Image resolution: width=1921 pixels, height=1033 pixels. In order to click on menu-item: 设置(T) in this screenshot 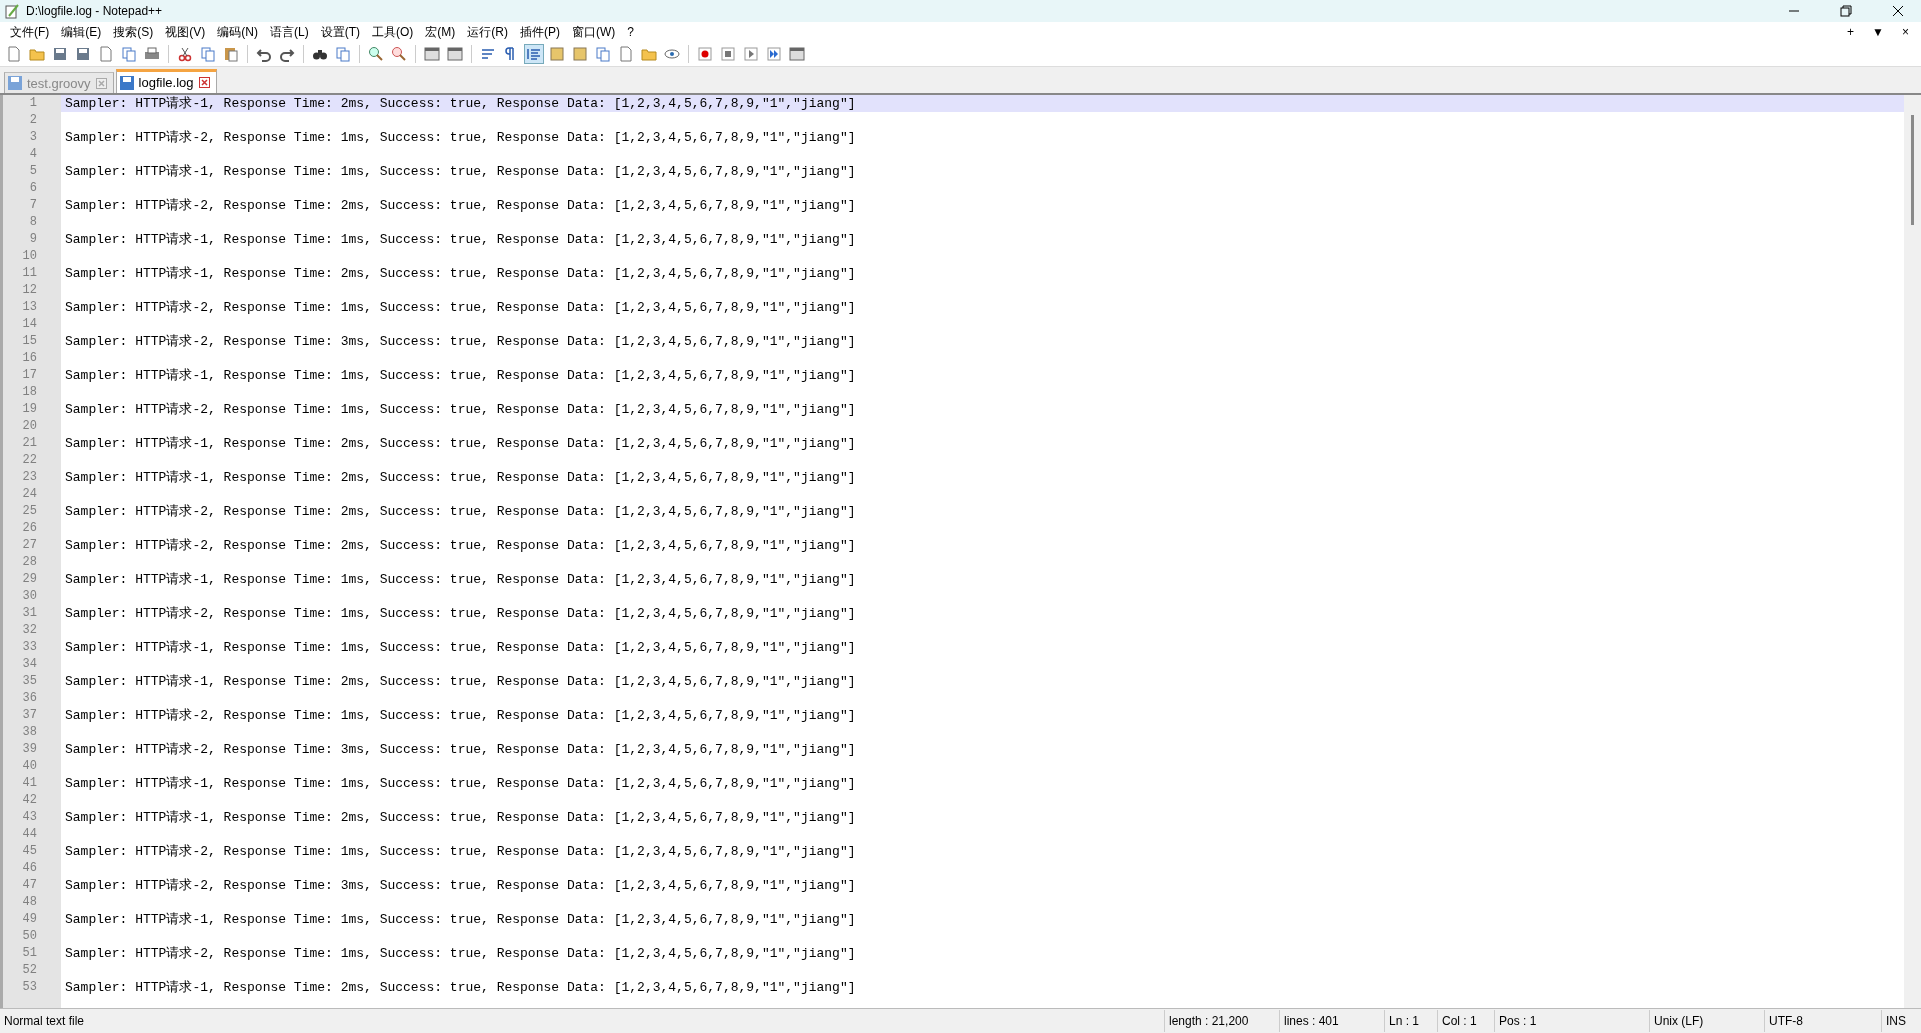, I will do `click(340, 32)`.